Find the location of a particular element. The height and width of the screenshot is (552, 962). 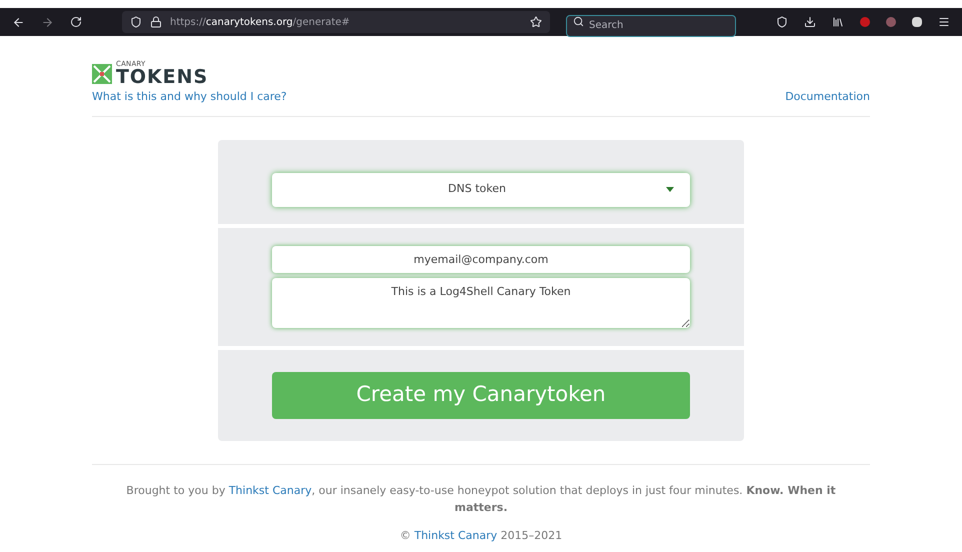

shield-icon is located at coordinates (136, 22).